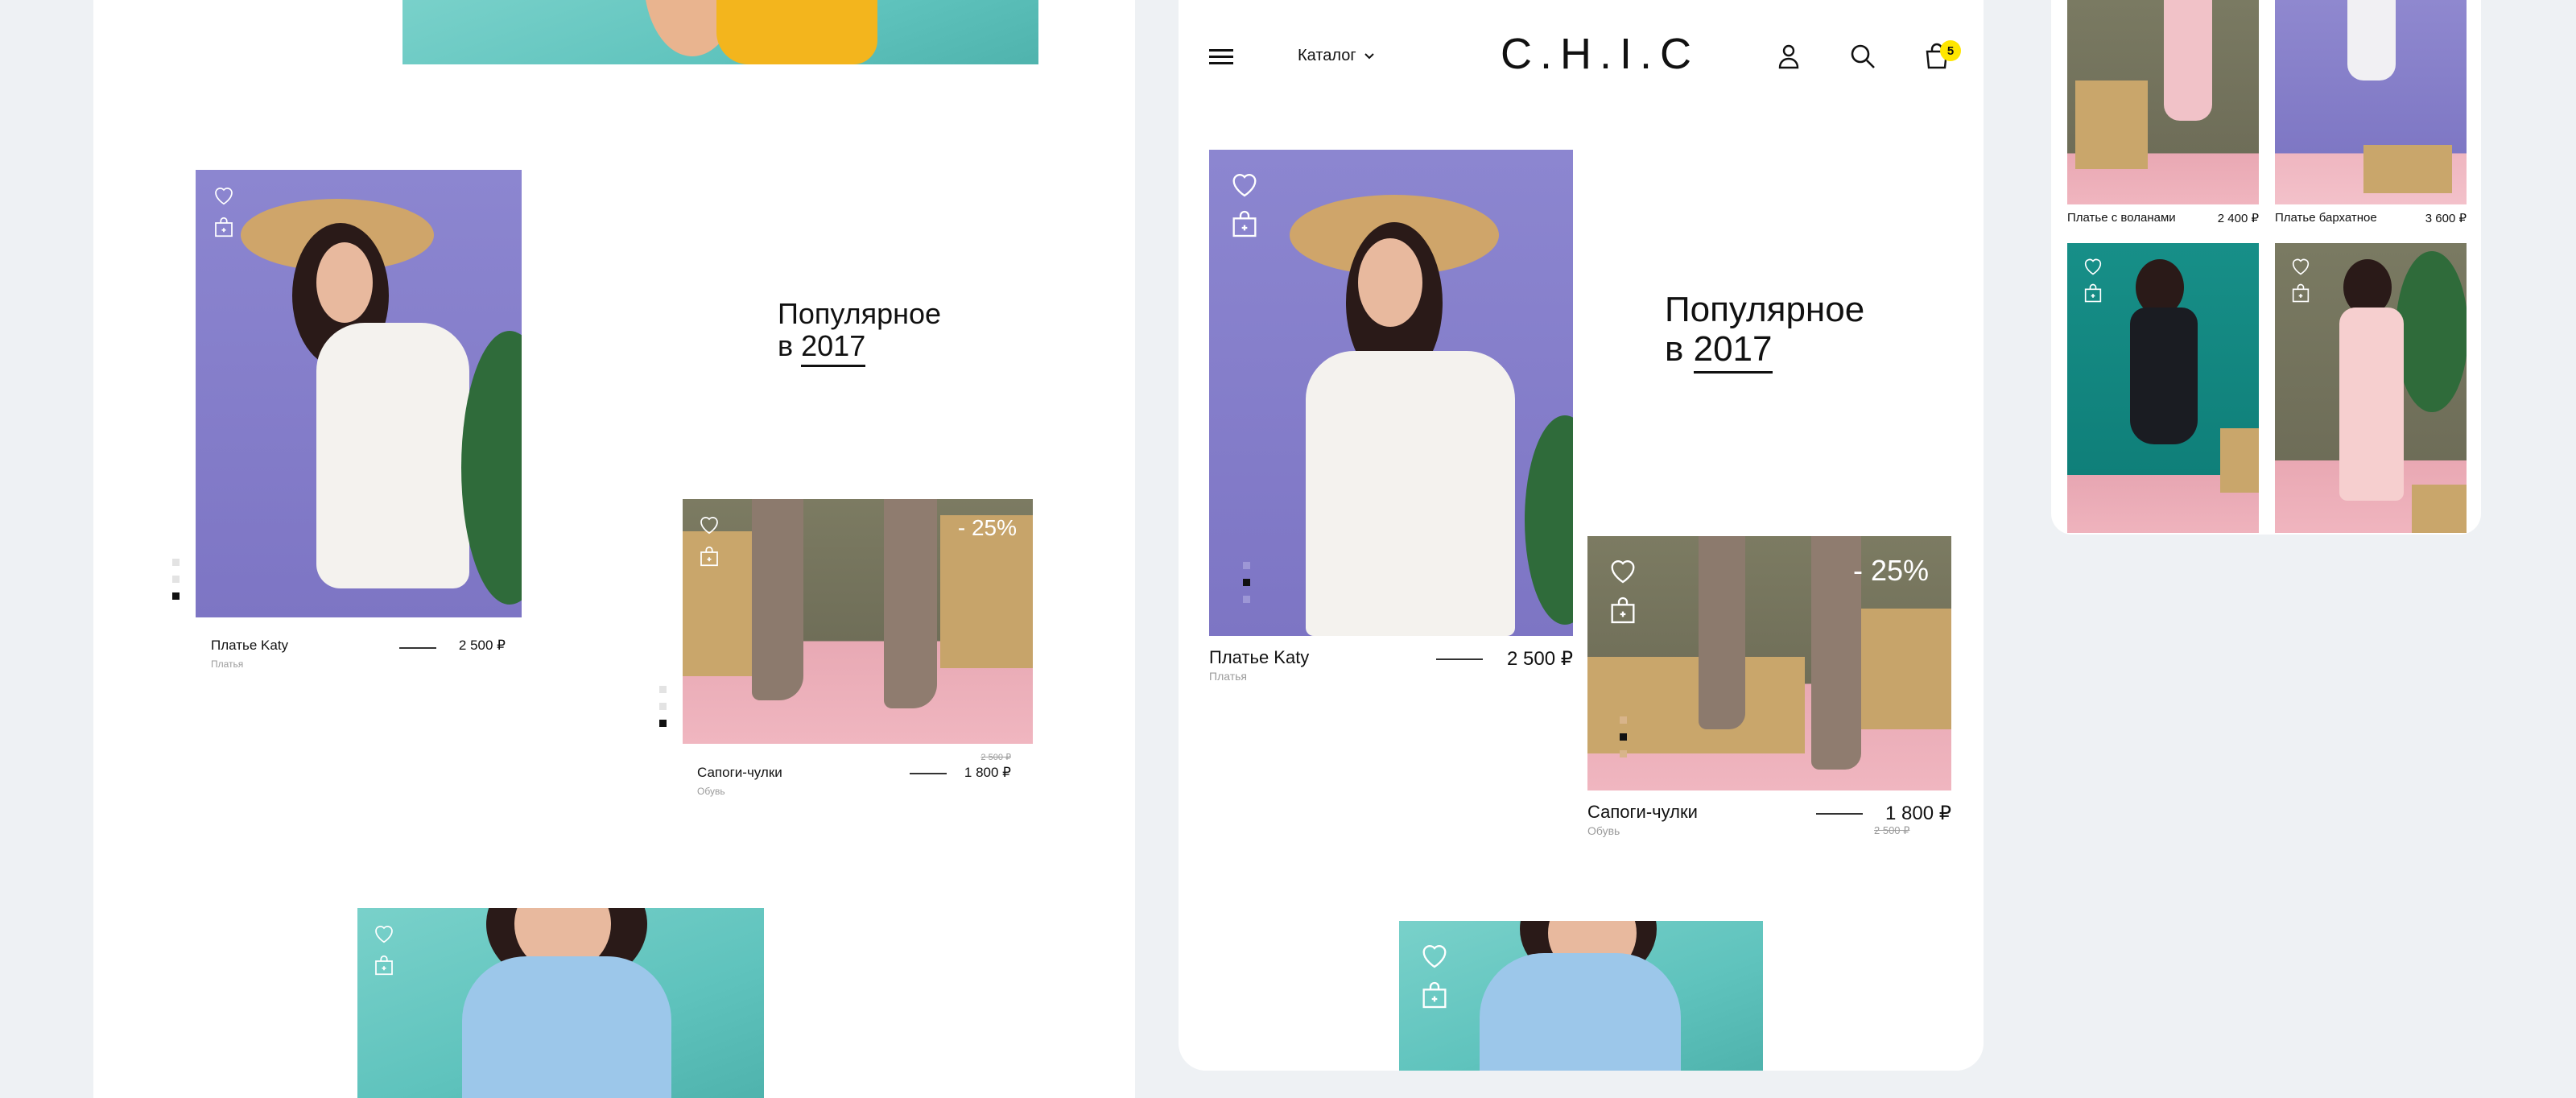  I want to click on chevron-down-icon, so click(1369, 55).